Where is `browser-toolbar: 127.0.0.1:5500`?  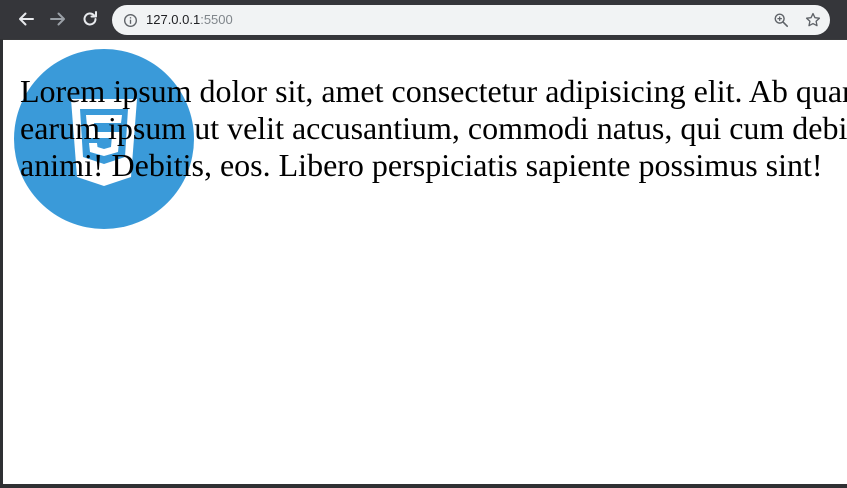
browser-toolbar: 127.0.0.1:5500 is located at coordinates (423, 19).